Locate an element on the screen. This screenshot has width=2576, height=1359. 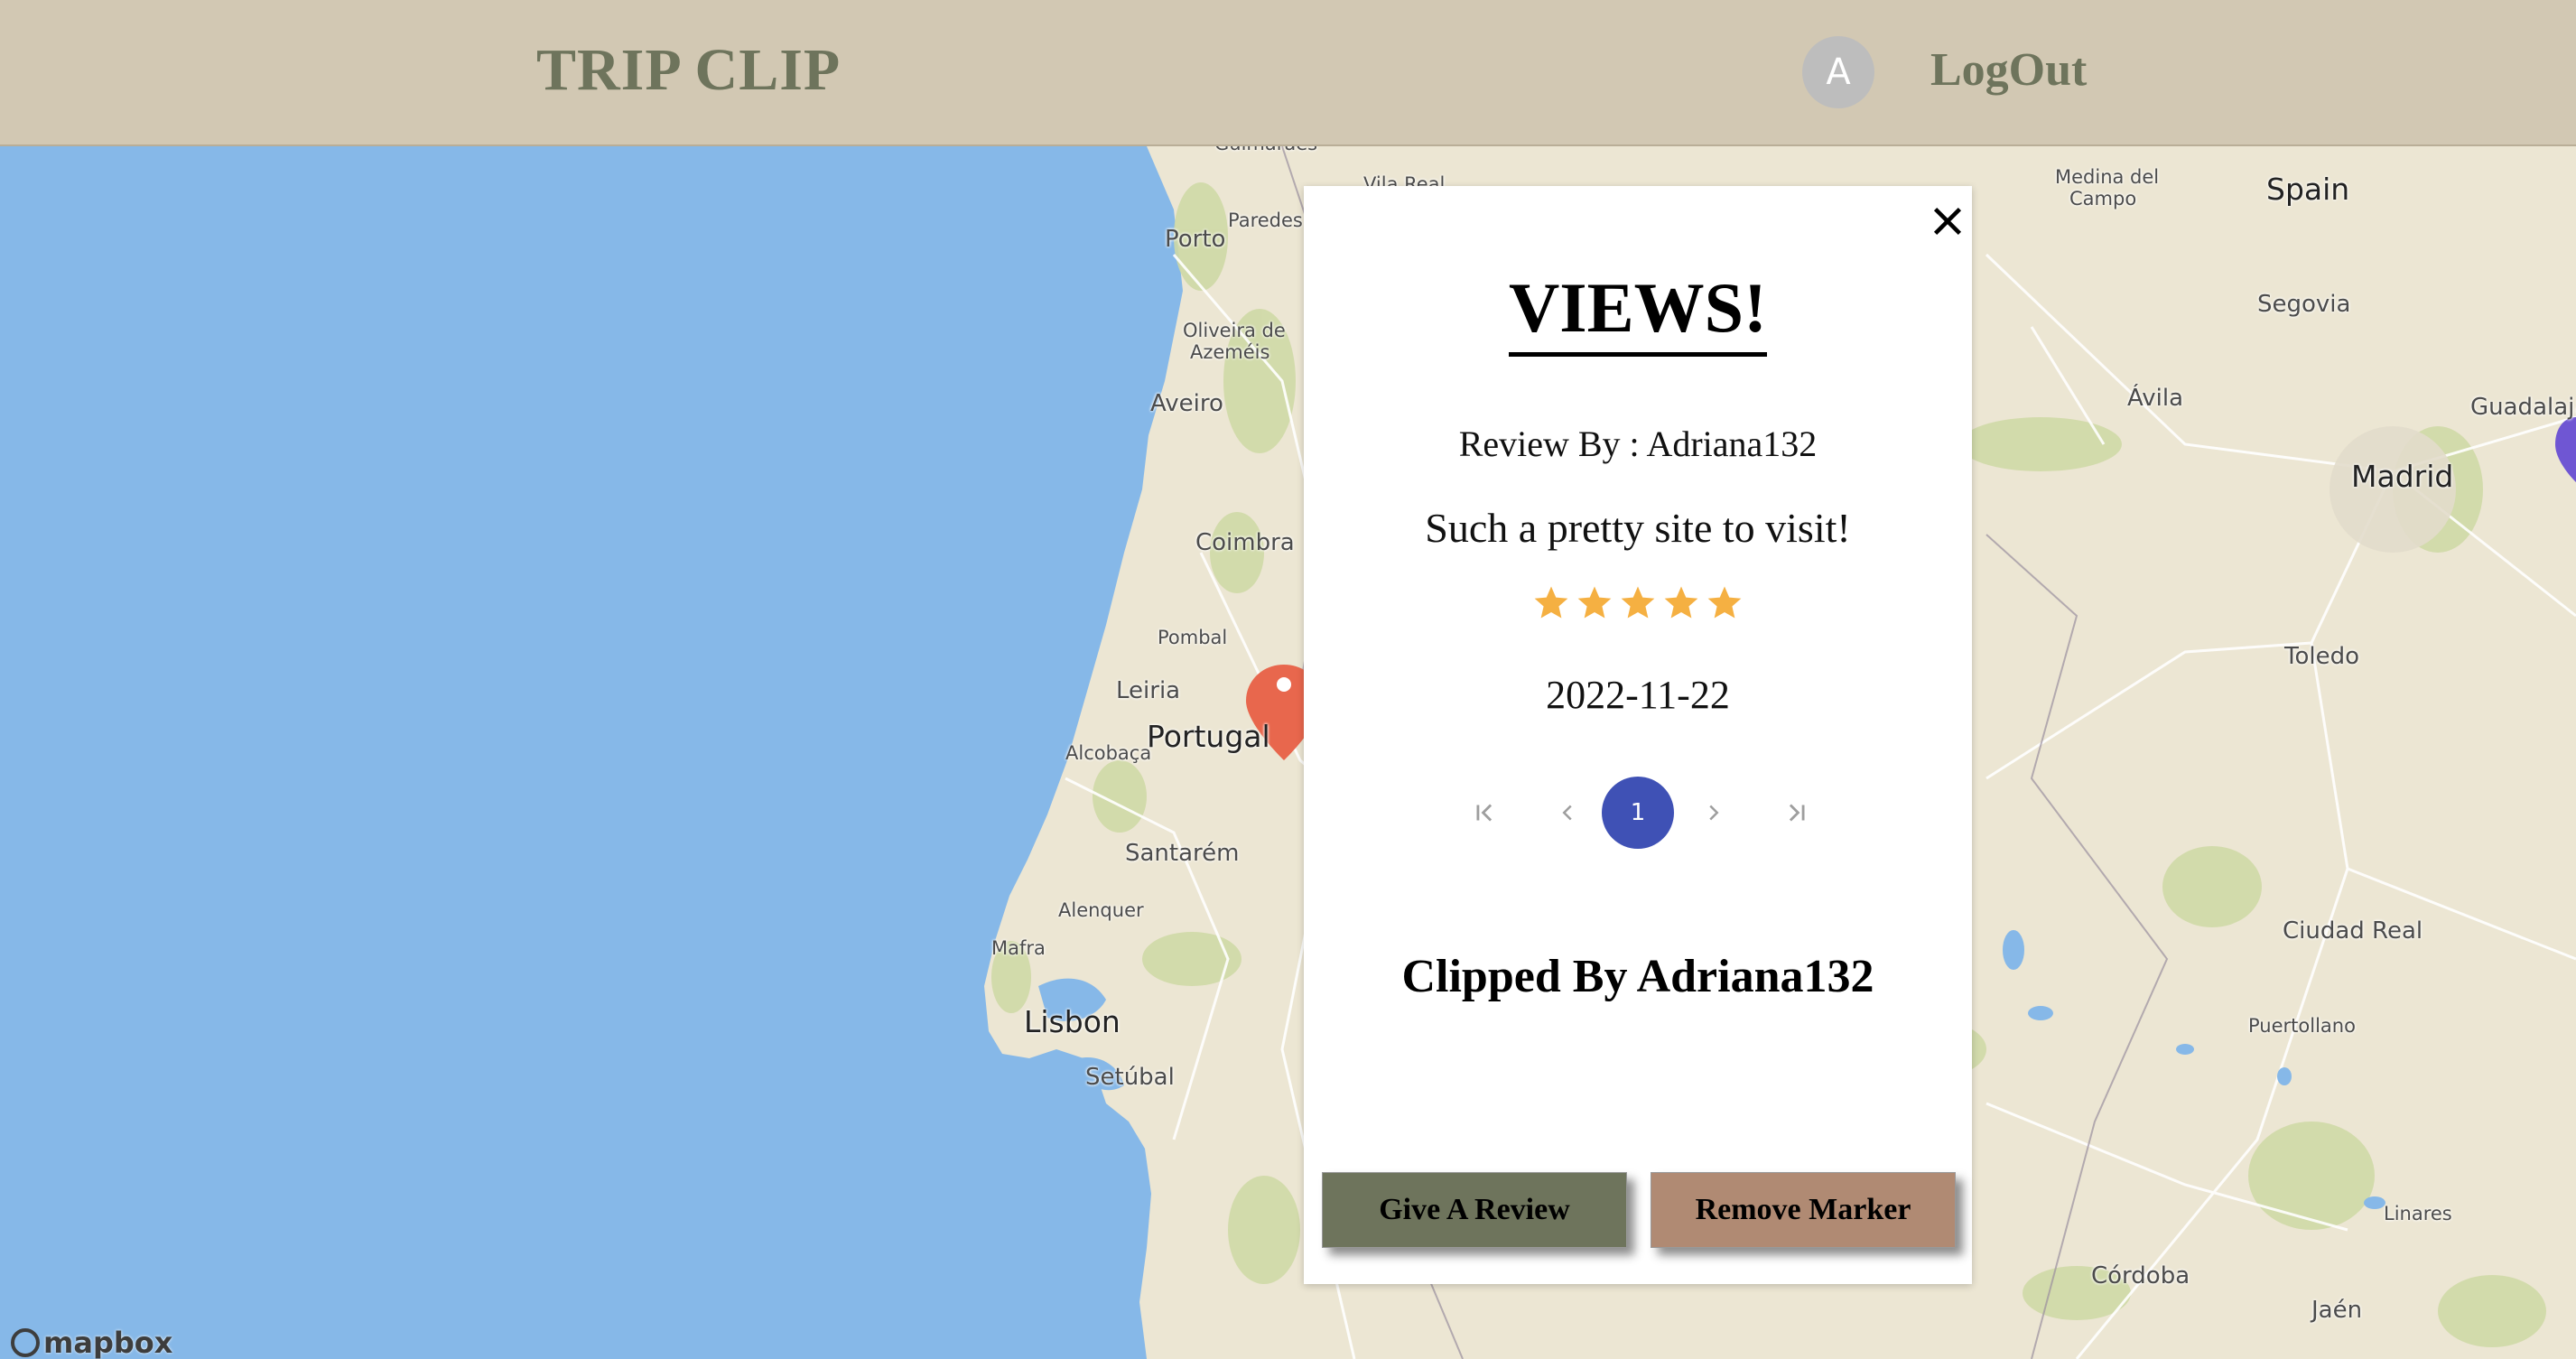
app-header: TRIP CLIP A LogOut is located at coordinates (1288, 73).